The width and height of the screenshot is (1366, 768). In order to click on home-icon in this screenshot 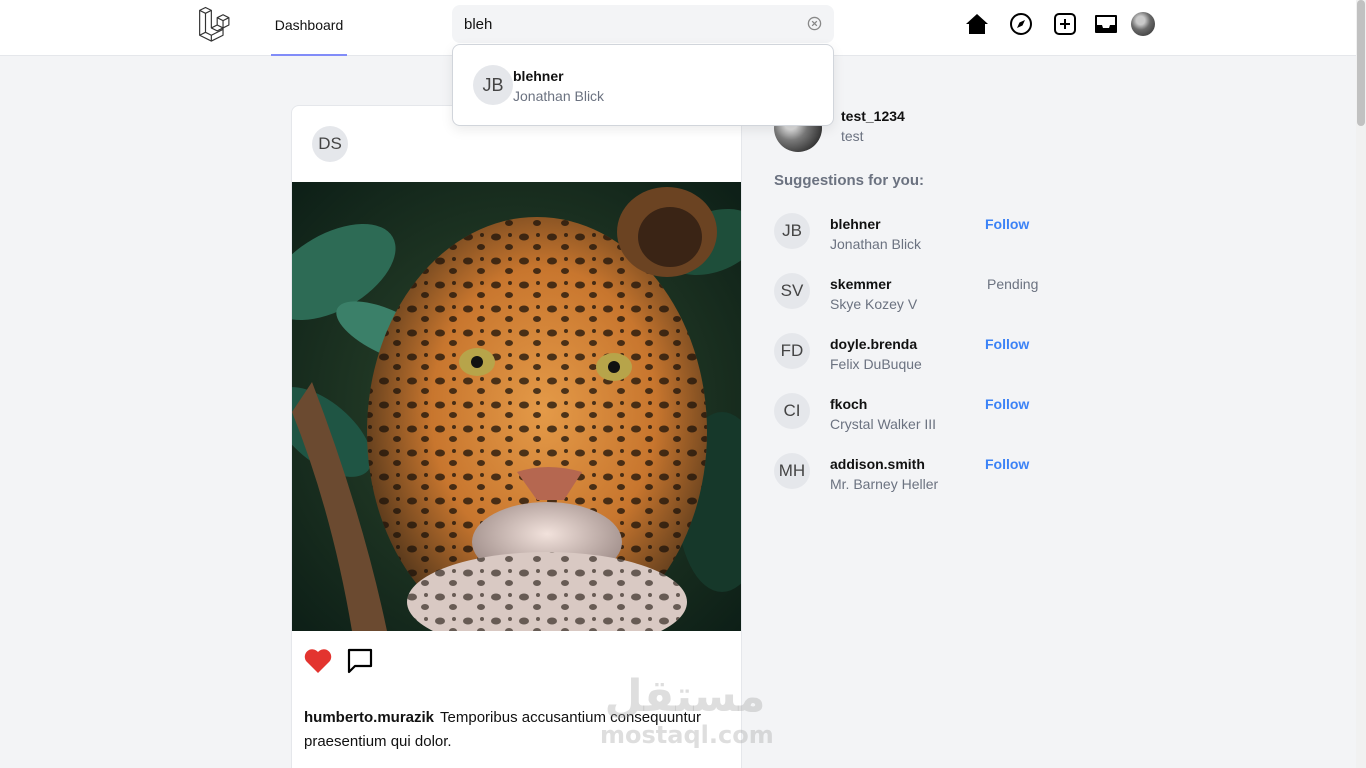, I will do `click(977, 24)`.